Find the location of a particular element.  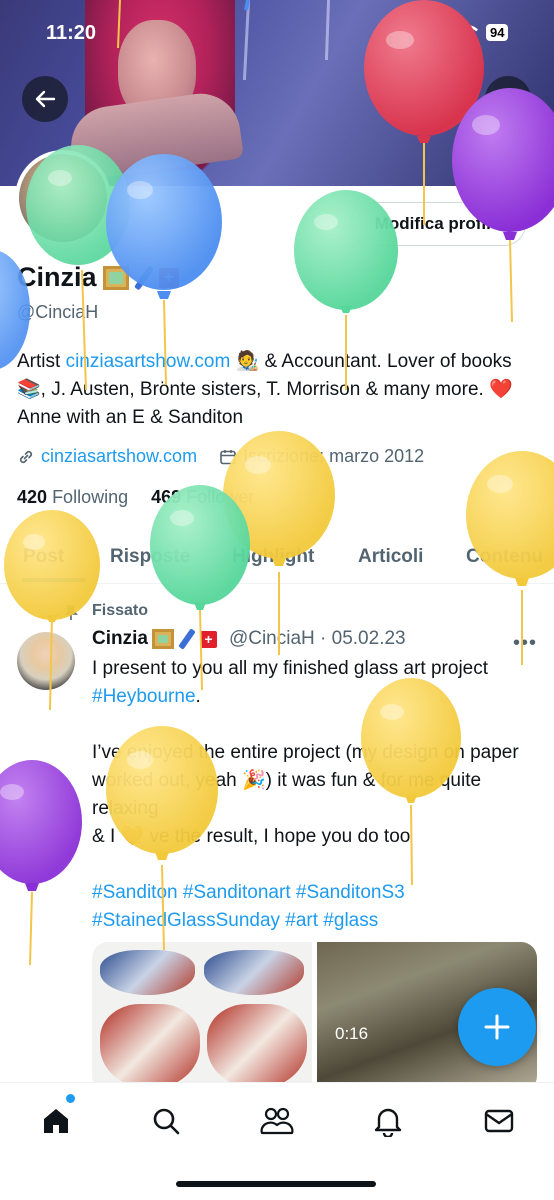

nav-communities is located at coordinates (277, 1121).